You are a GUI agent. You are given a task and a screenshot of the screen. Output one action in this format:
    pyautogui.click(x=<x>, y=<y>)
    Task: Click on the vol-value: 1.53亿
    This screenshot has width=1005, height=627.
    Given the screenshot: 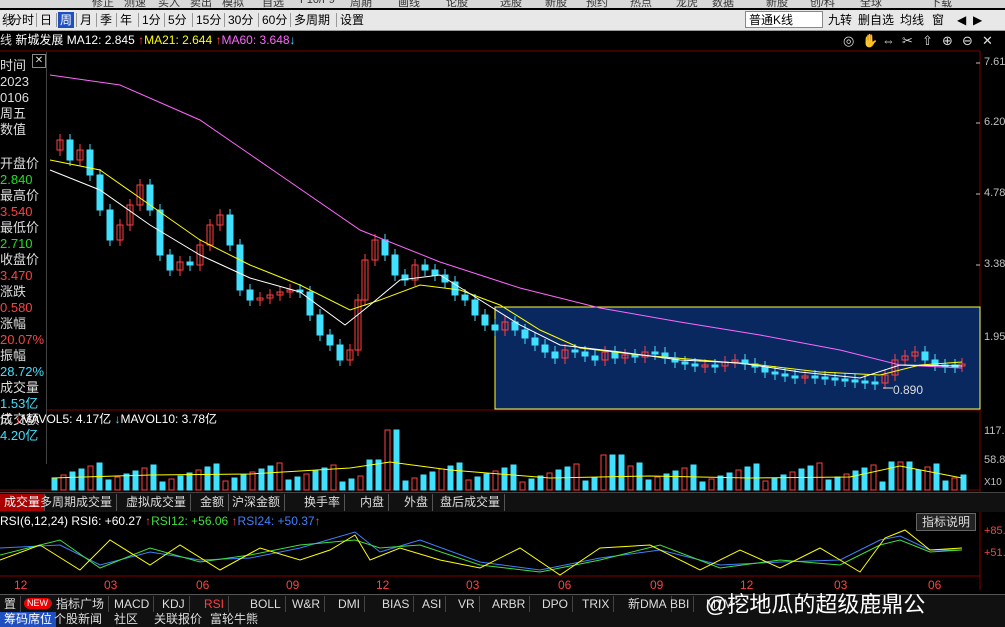 What is the action you would take?
    pyautogui.click(x=19, y=403)
    